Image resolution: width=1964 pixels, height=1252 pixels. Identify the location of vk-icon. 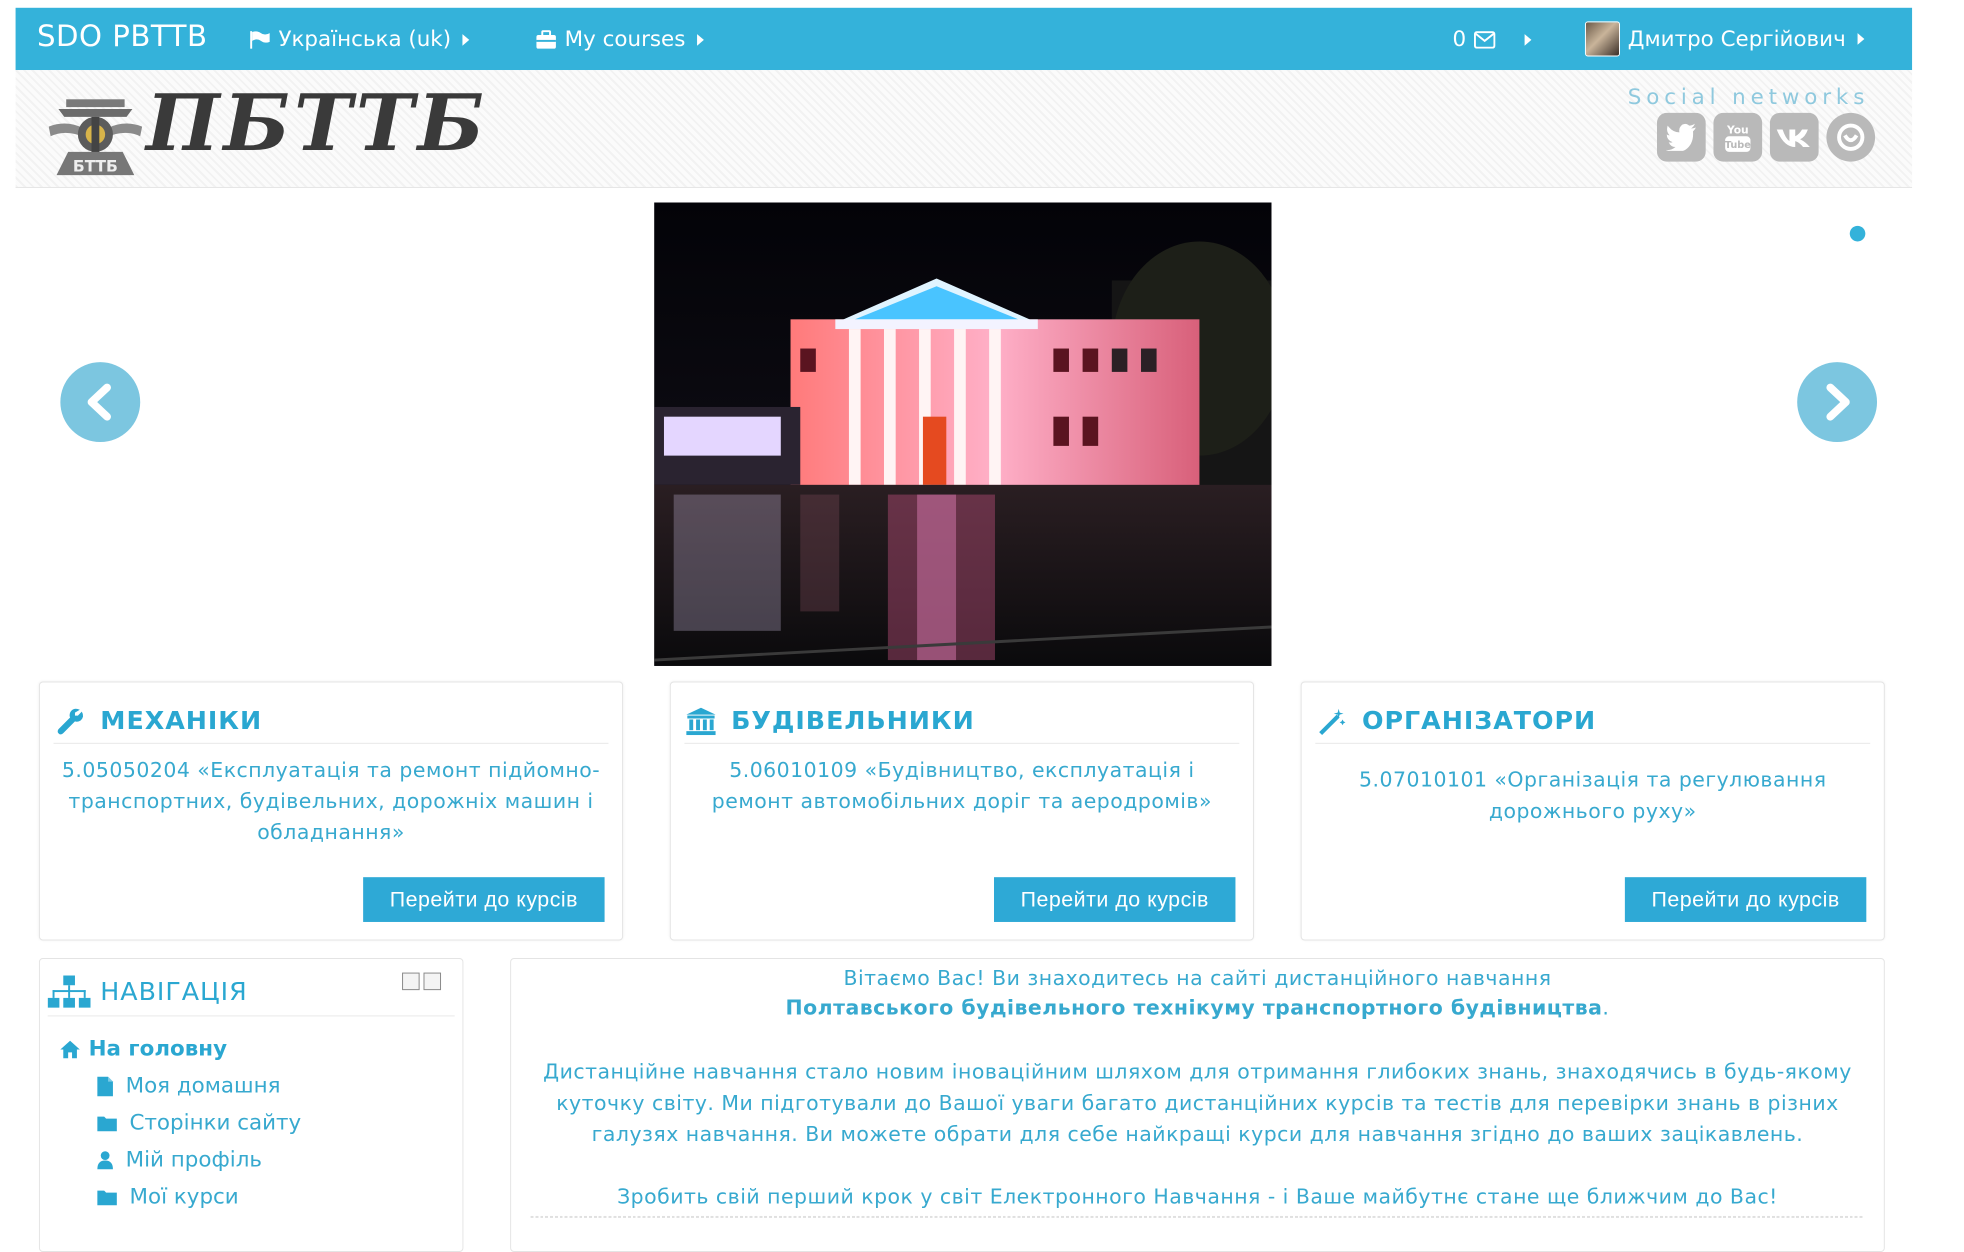
(1794, 137).